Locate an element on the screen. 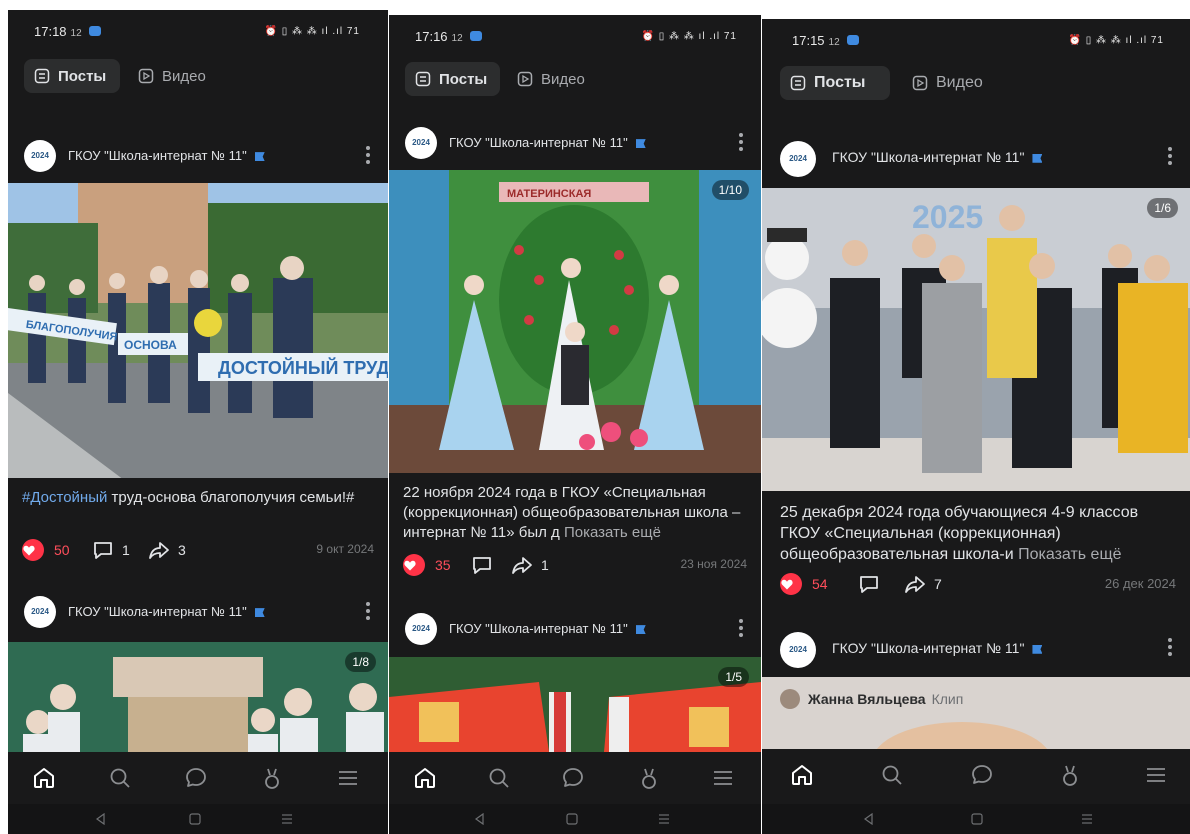 The image size is (1190, 834). post-header: 2024 ГКОУ "Школа-интернат № 11" is located at coordinates (198, 156).